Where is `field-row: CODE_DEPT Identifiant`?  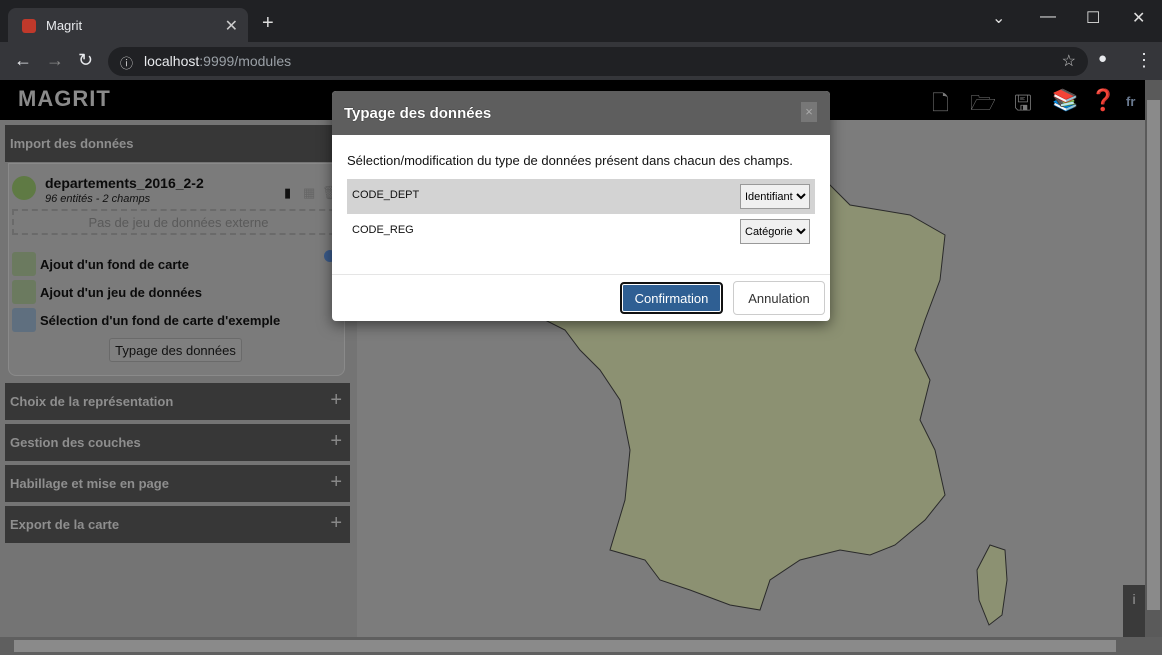 field-row: CODE_DEPT Identifiant is located at coordinates (581, 196).